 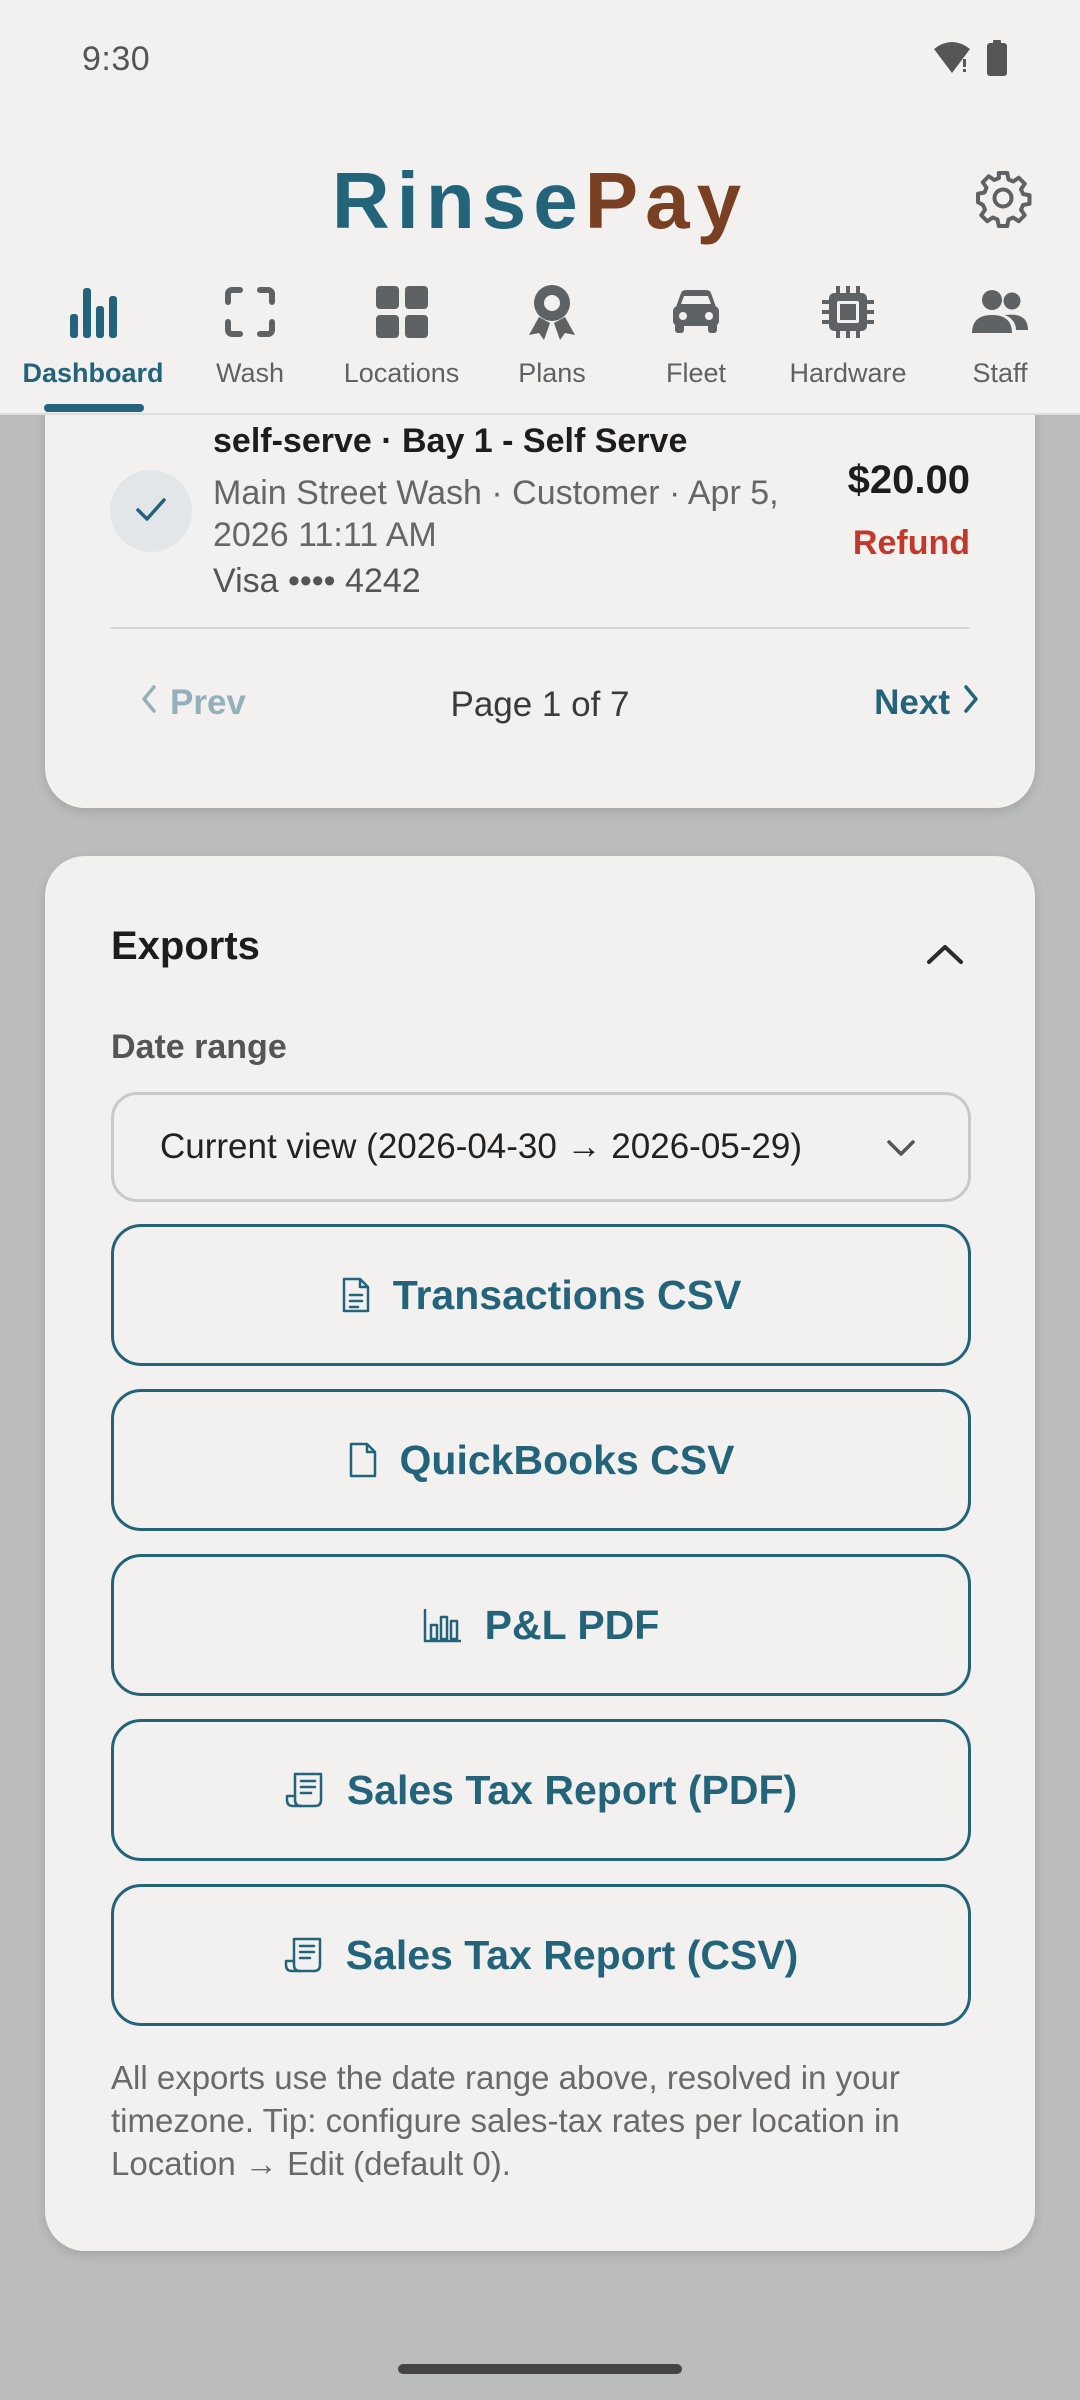 I want to click on status-icons, so click(x=970, y=60).